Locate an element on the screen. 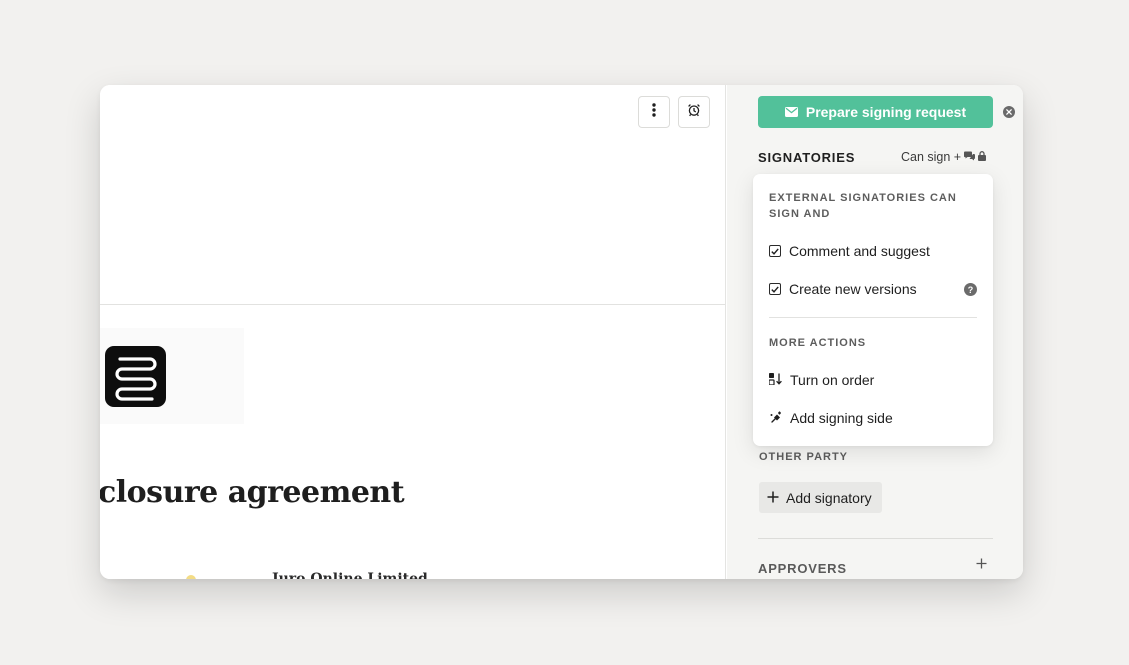  add-approver-button is located at coordinates (981, 565).